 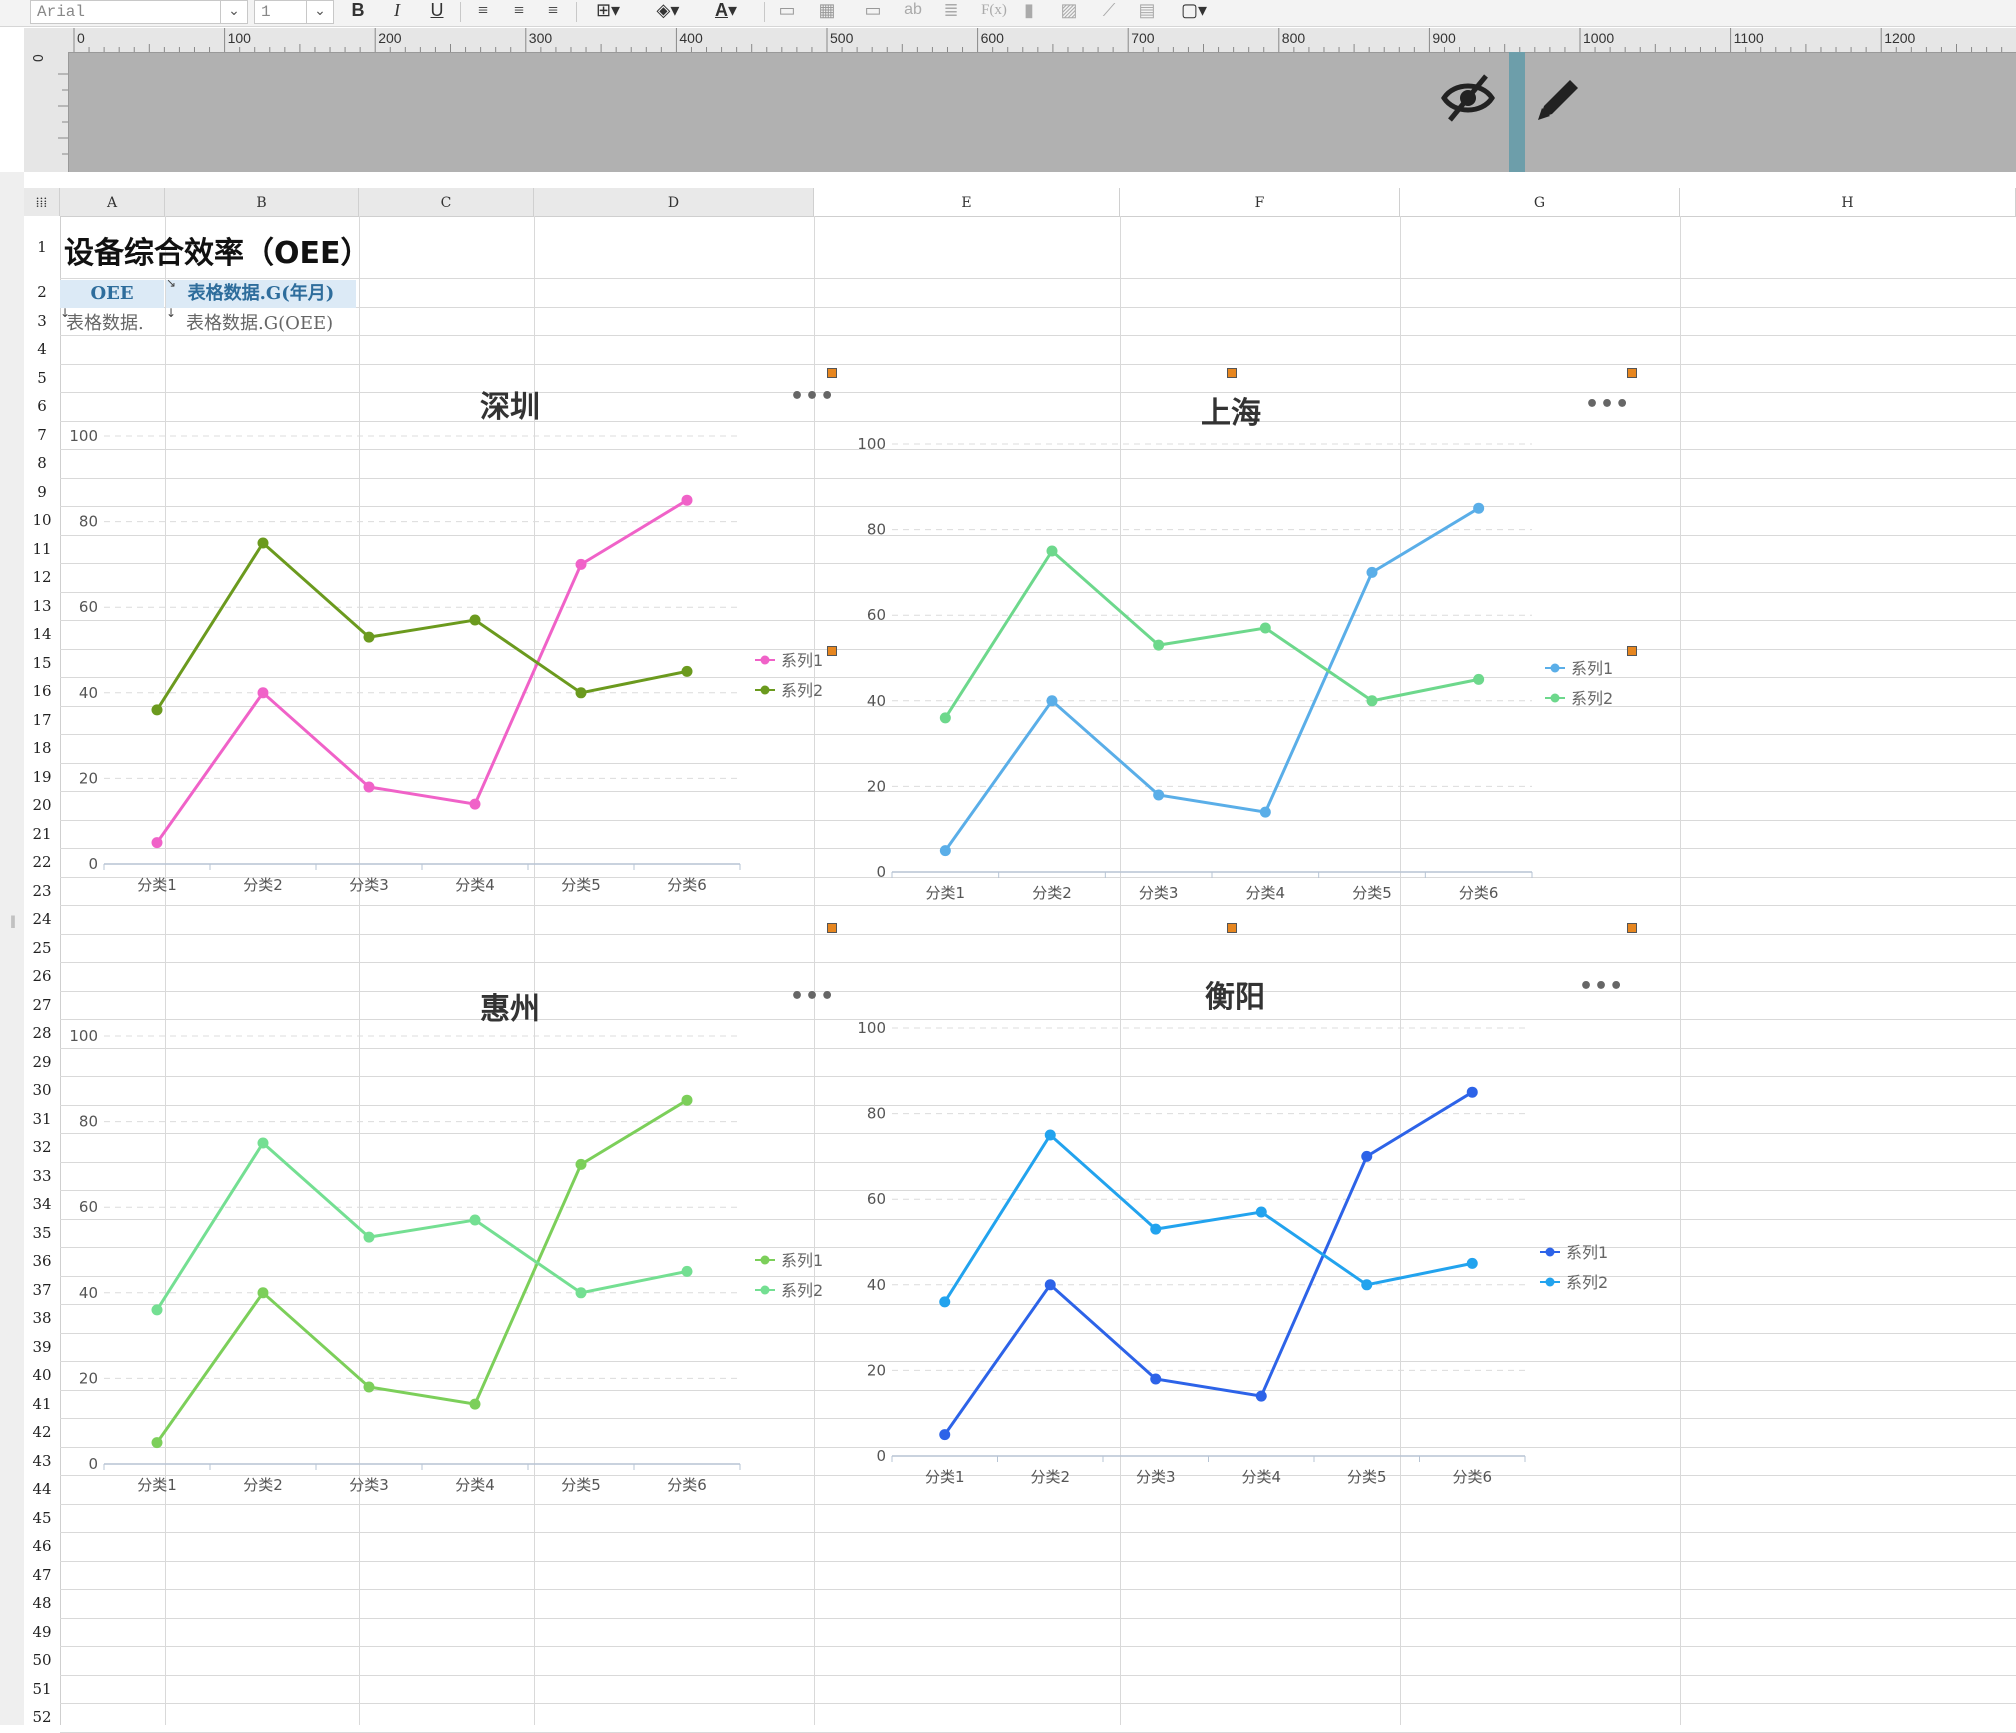 I want to click on row-header-44: 44, so click(x=42, y=1489).